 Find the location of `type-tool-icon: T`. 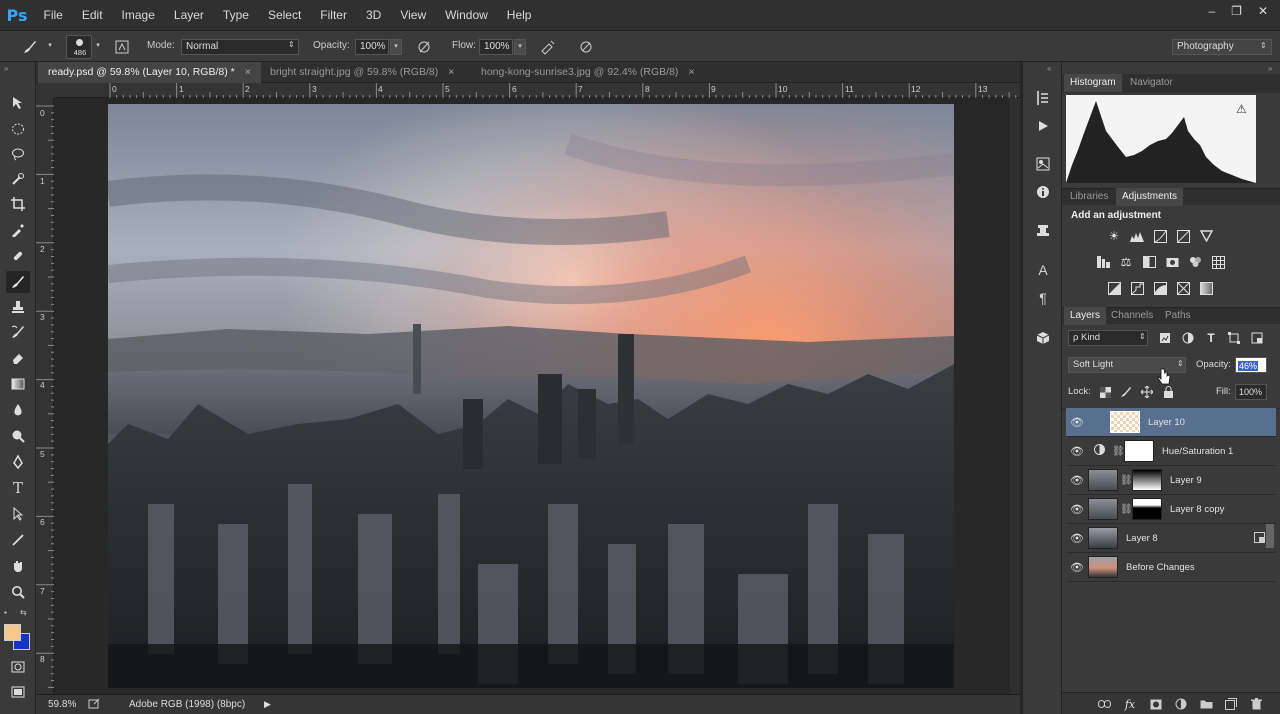

type-tool-icon: T is located at coordinates (18, 488).